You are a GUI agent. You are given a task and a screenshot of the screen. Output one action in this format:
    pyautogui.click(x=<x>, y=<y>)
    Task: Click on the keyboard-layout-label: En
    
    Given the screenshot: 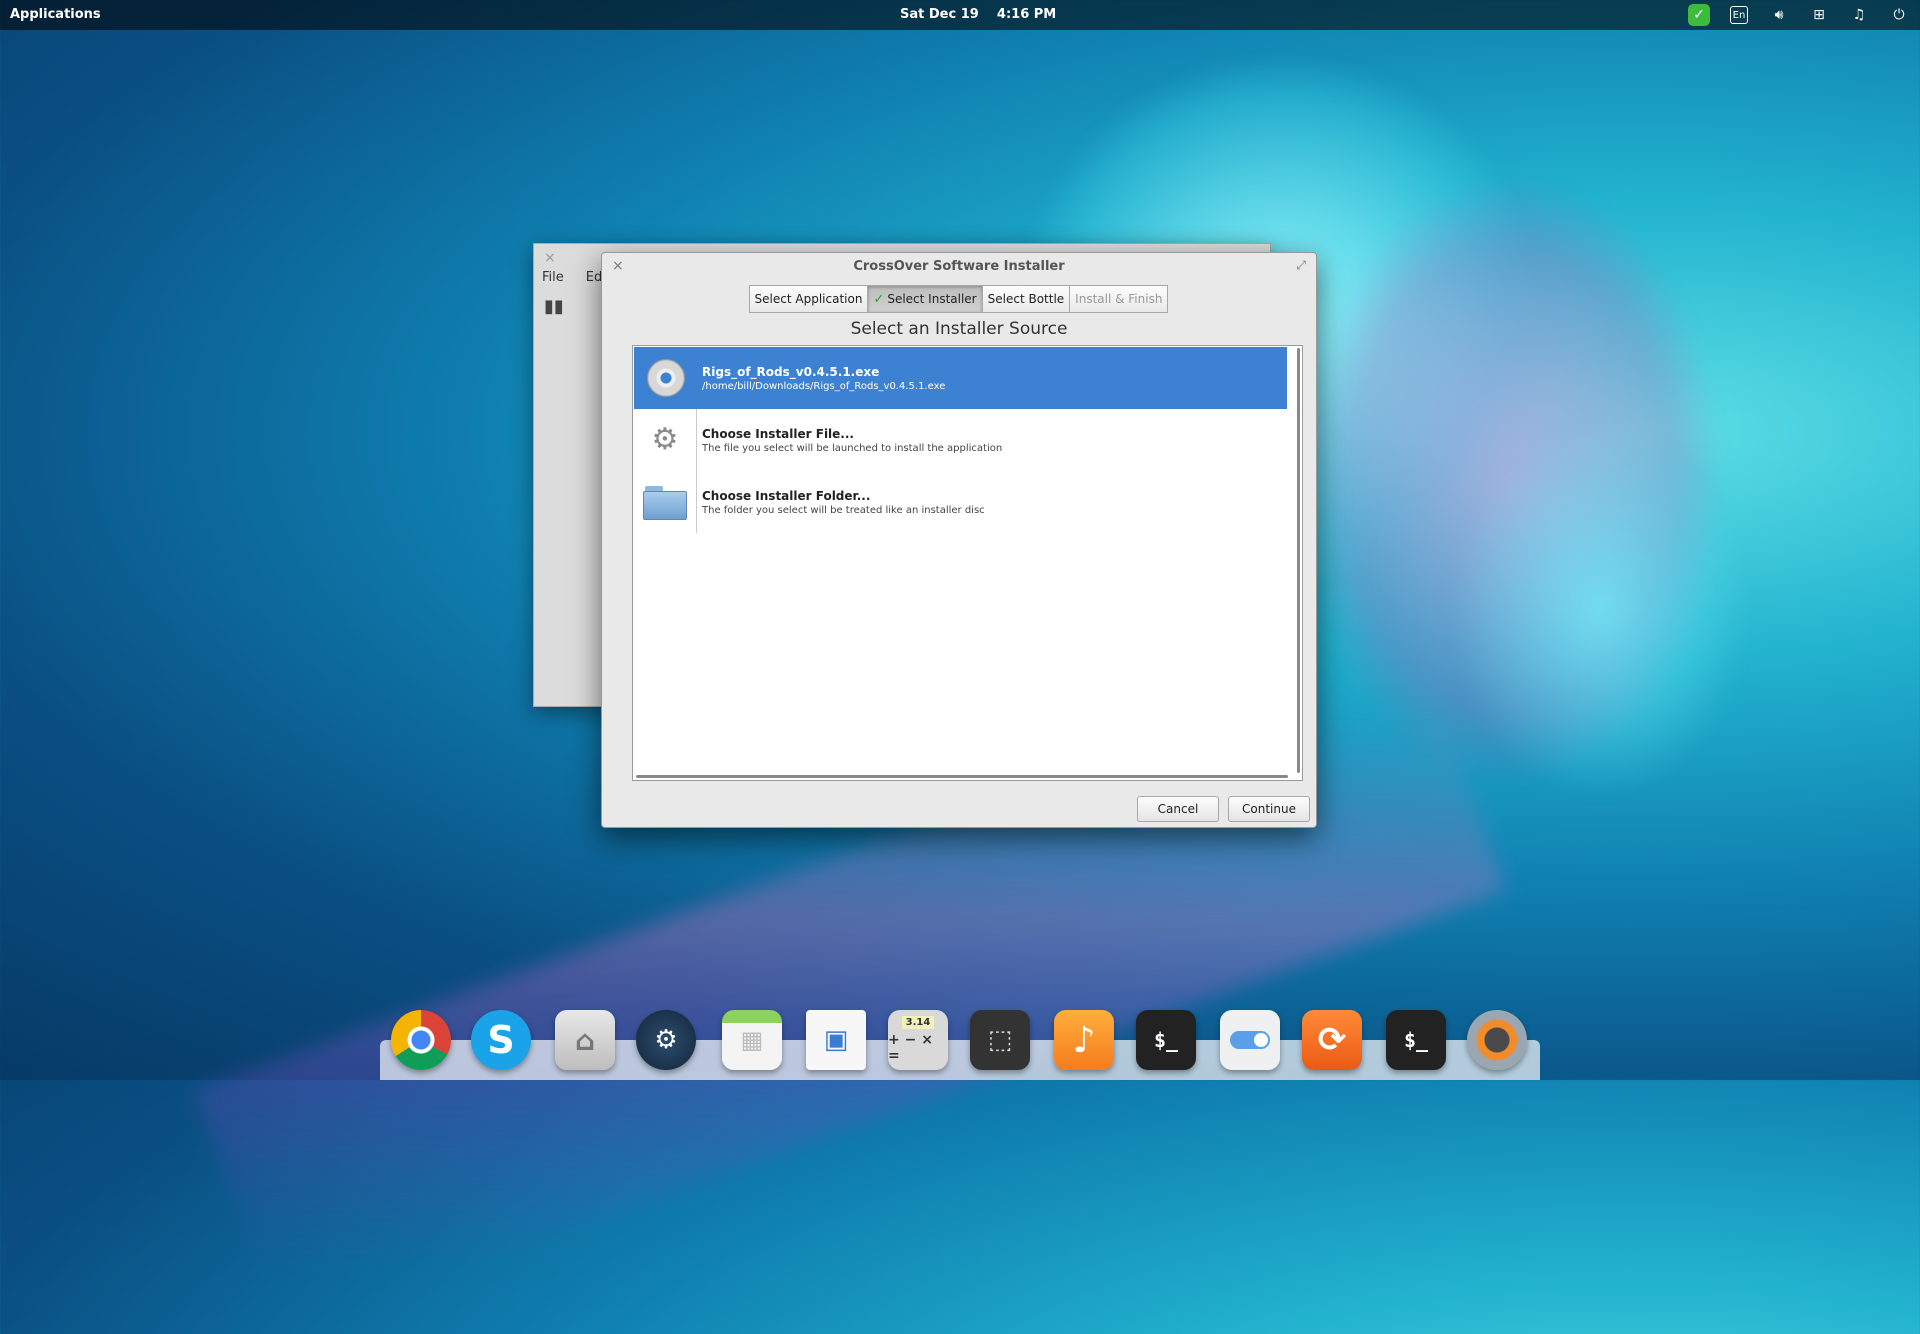 What is the action you would take?
    pyautogui.click(x=1739, y=15)
    